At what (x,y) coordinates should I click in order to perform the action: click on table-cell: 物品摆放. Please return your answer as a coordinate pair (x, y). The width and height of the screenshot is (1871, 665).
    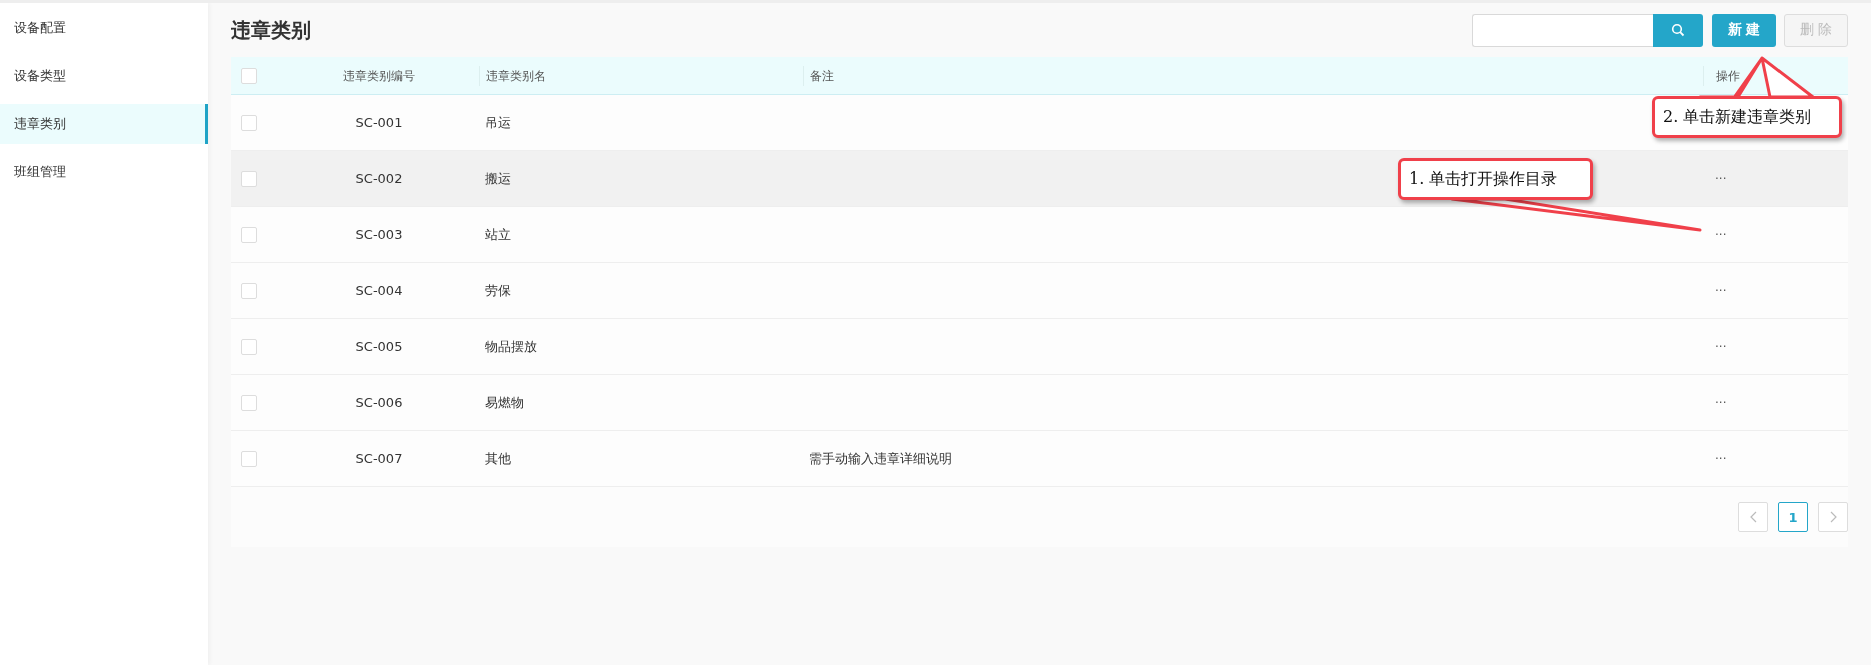
    Looking at the image, I should click on (511, 346).